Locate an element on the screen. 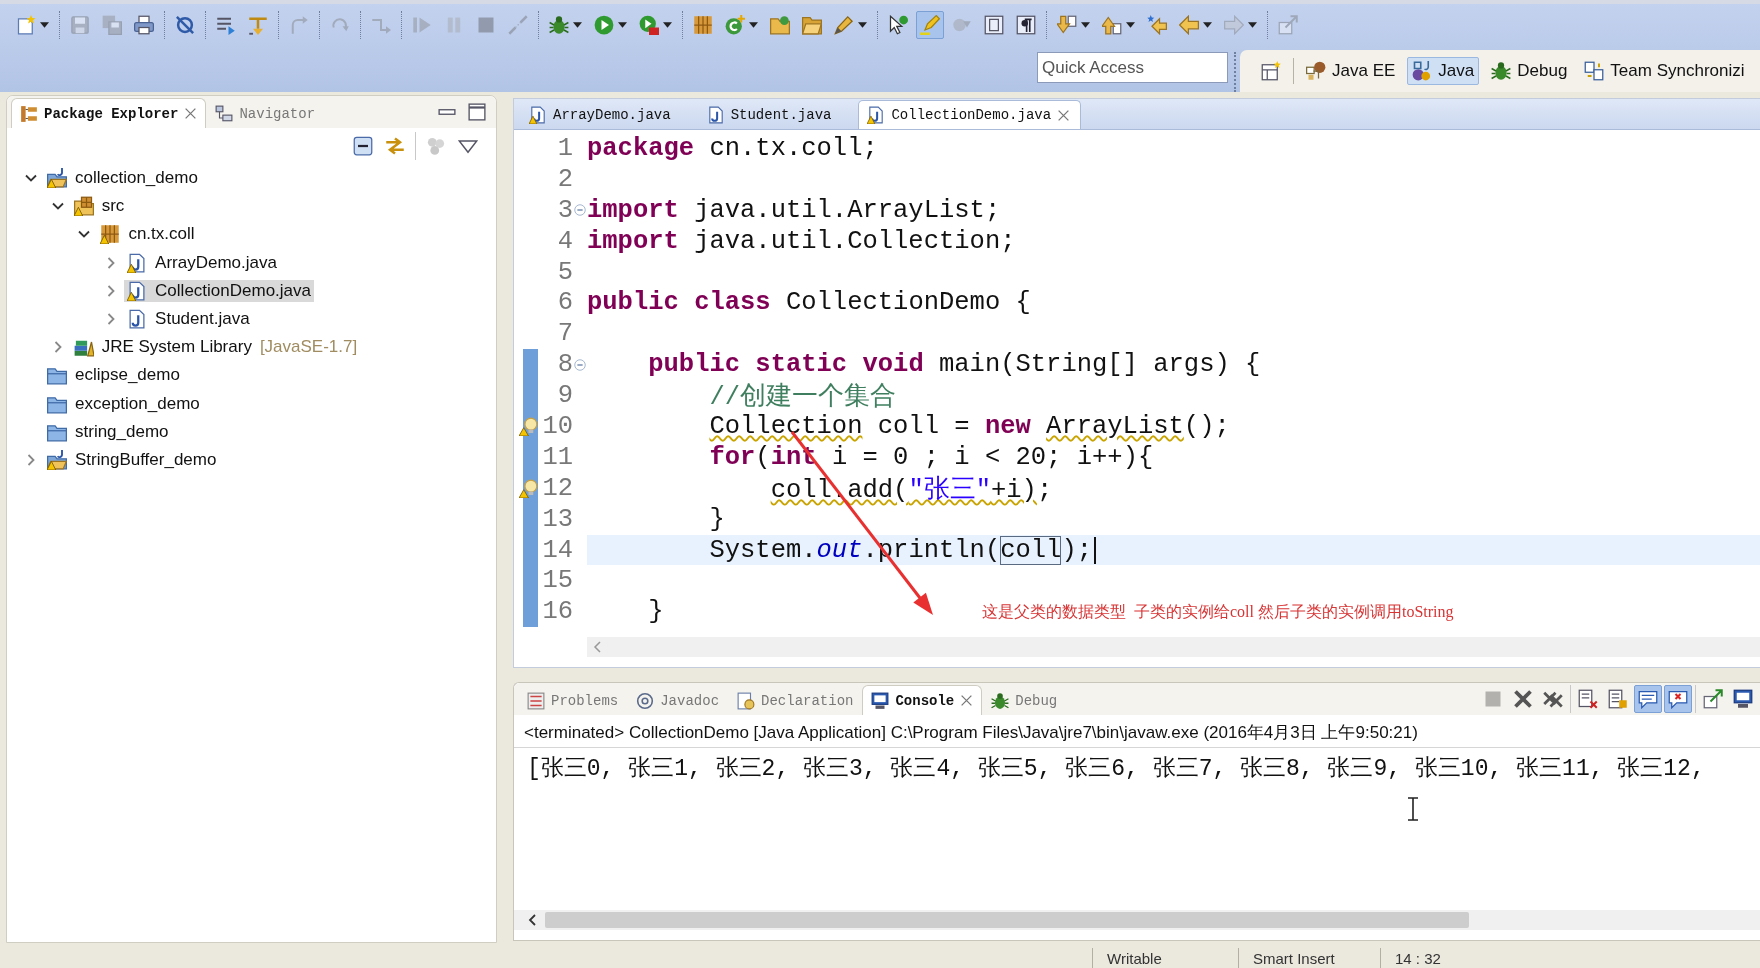 The height and width of the screenshot is (968, 1760). highlighter-icon is located at coordinates (930, 24).